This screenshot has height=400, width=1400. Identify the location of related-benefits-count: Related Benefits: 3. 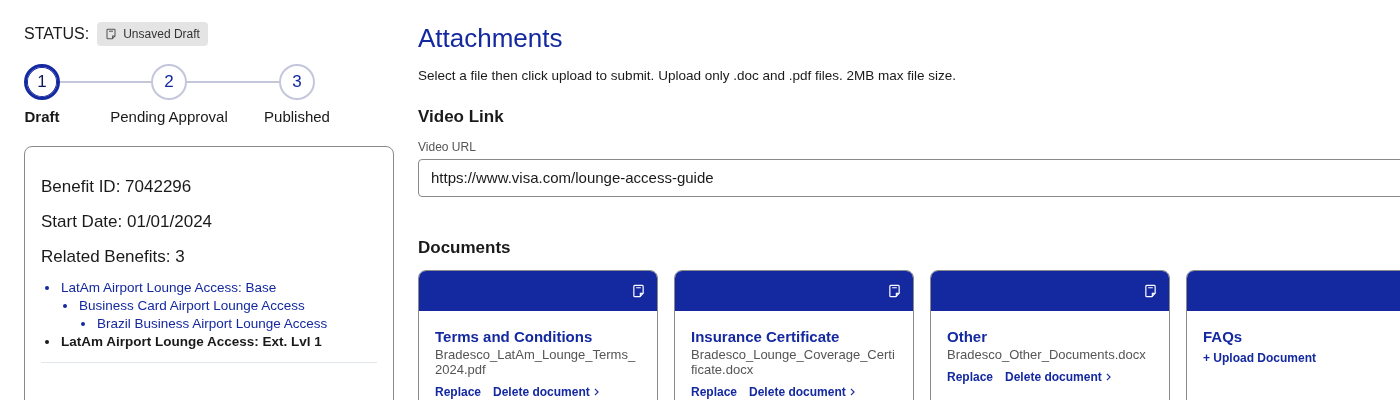
(113, 257).